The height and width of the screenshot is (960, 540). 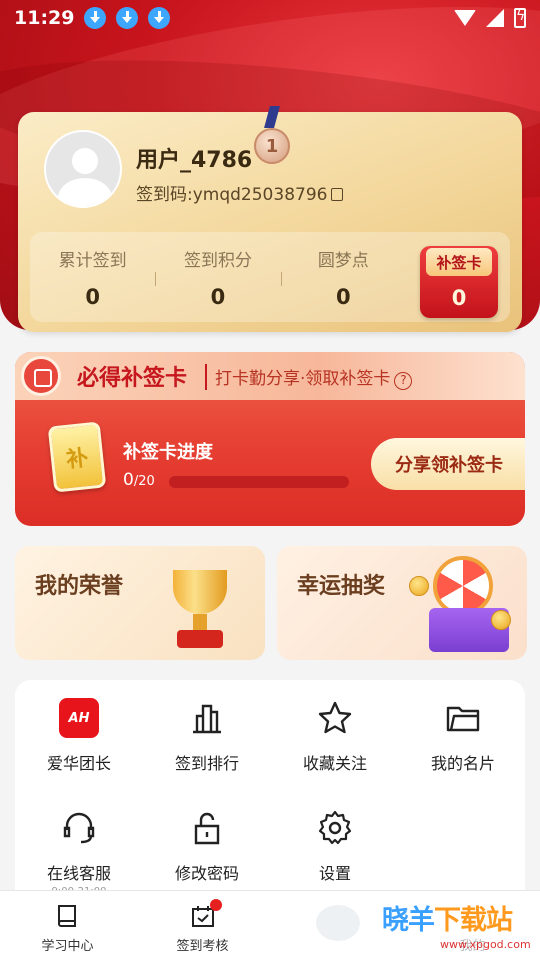 I want to click on wifi-icon, so click(x=465, y=18).